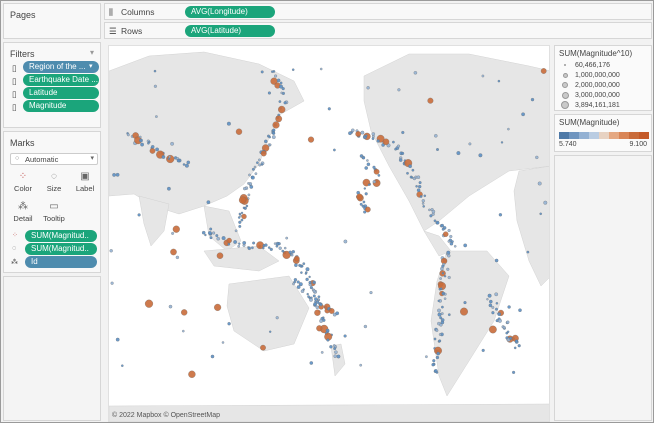 Image resolution: width=654 pixels, height=423 pixels. What do you see at coordinates (23, 213) in the screenshot?
I see `detail-button: ⁂ Detail` at bounding box center [23, 213].